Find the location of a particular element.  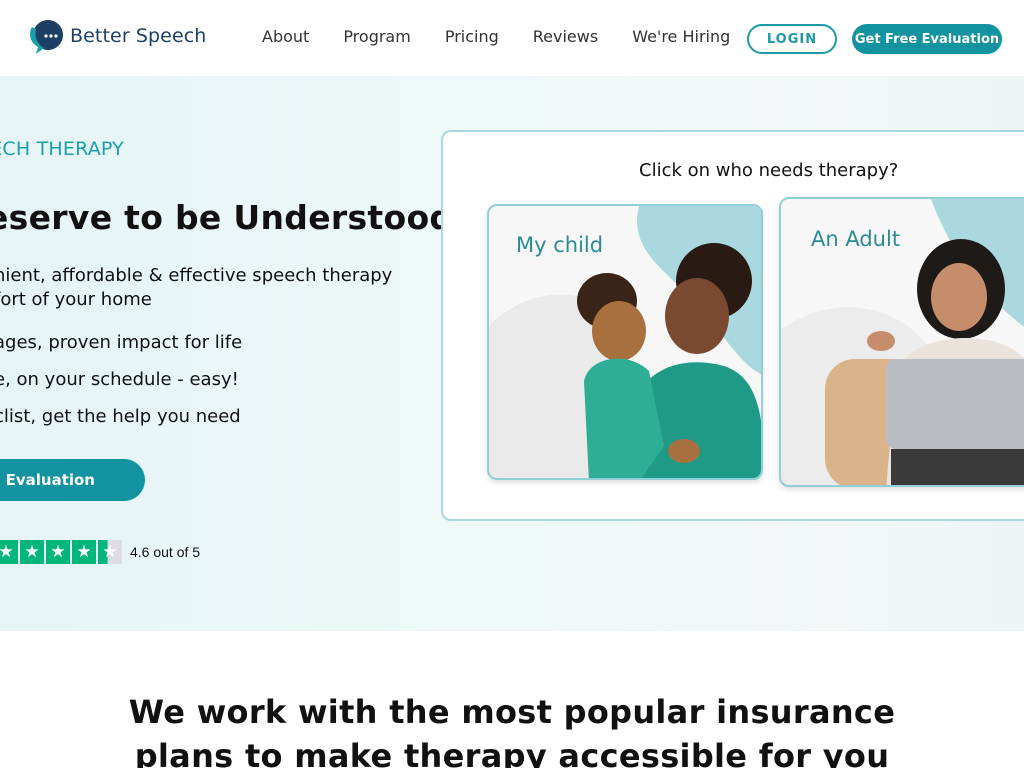

selector-title: Click on who needs therapy? is located at coordinates (769, 170).